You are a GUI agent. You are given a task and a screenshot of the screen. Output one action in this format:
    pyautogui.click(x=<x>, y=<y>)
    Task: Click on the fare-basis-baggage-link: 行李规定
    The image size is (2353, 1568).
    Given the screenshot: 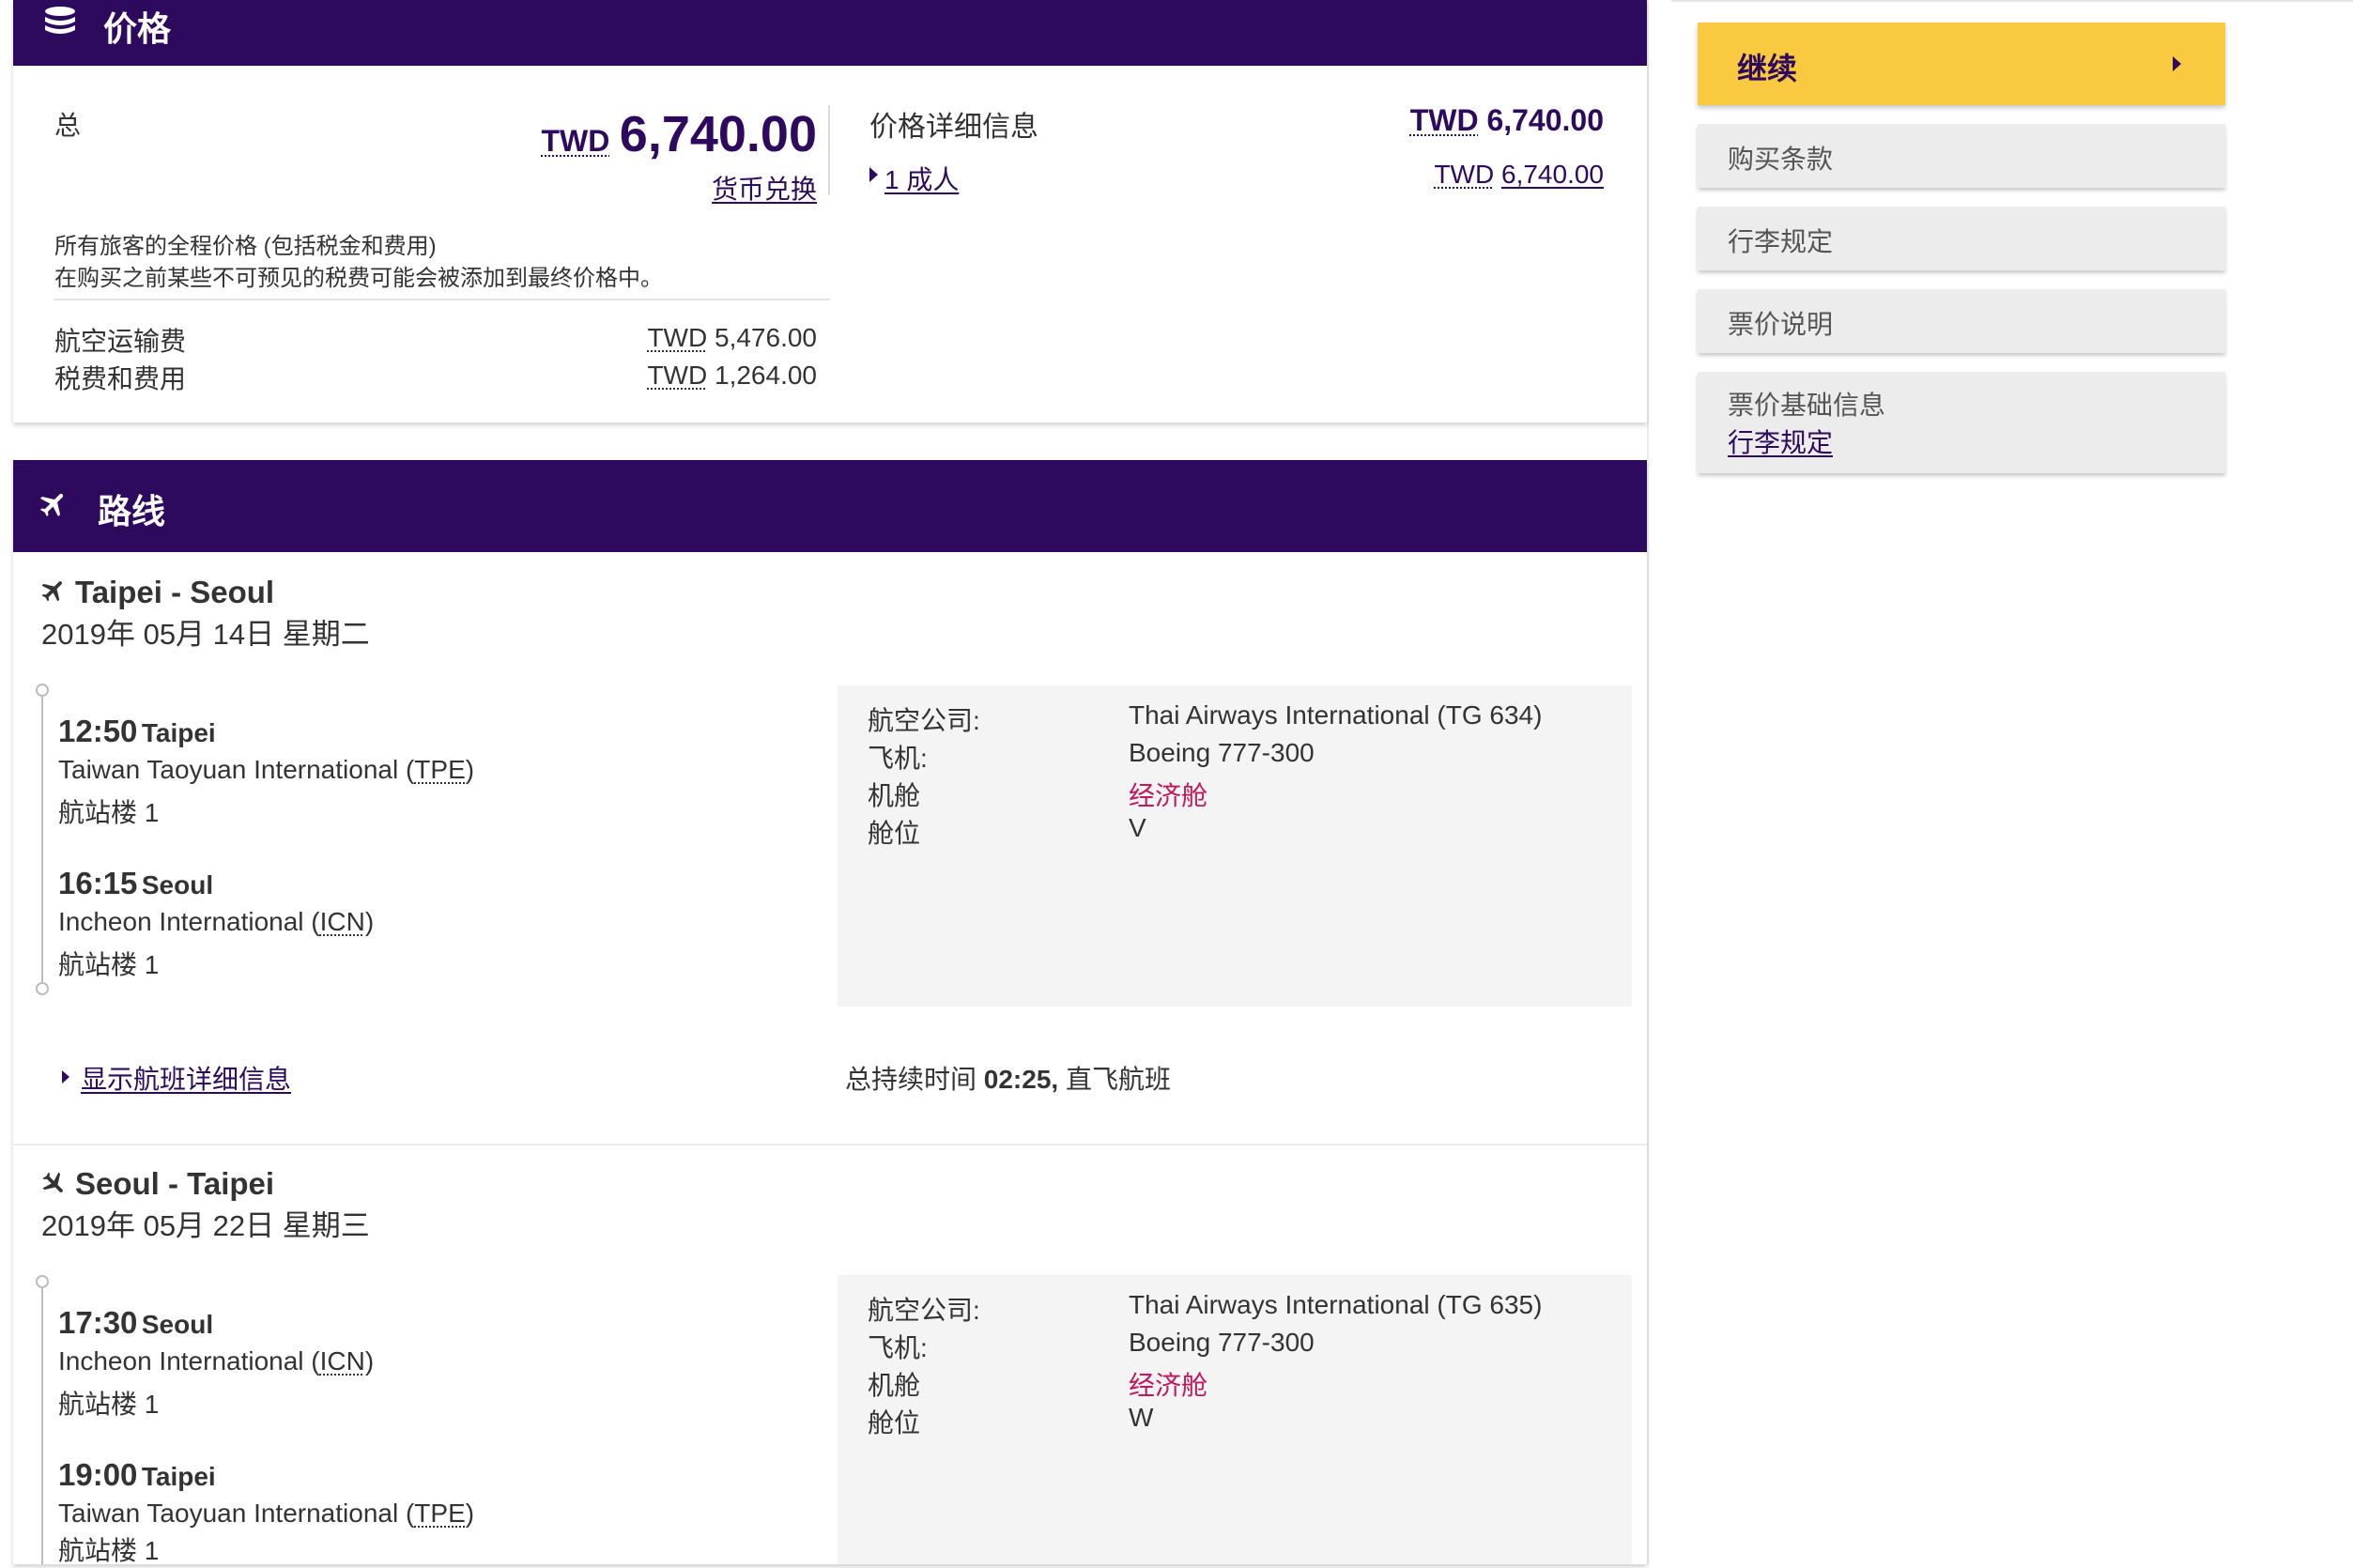 What is the action you would take?
    pyautogui.click(x=1781, y=442)
    